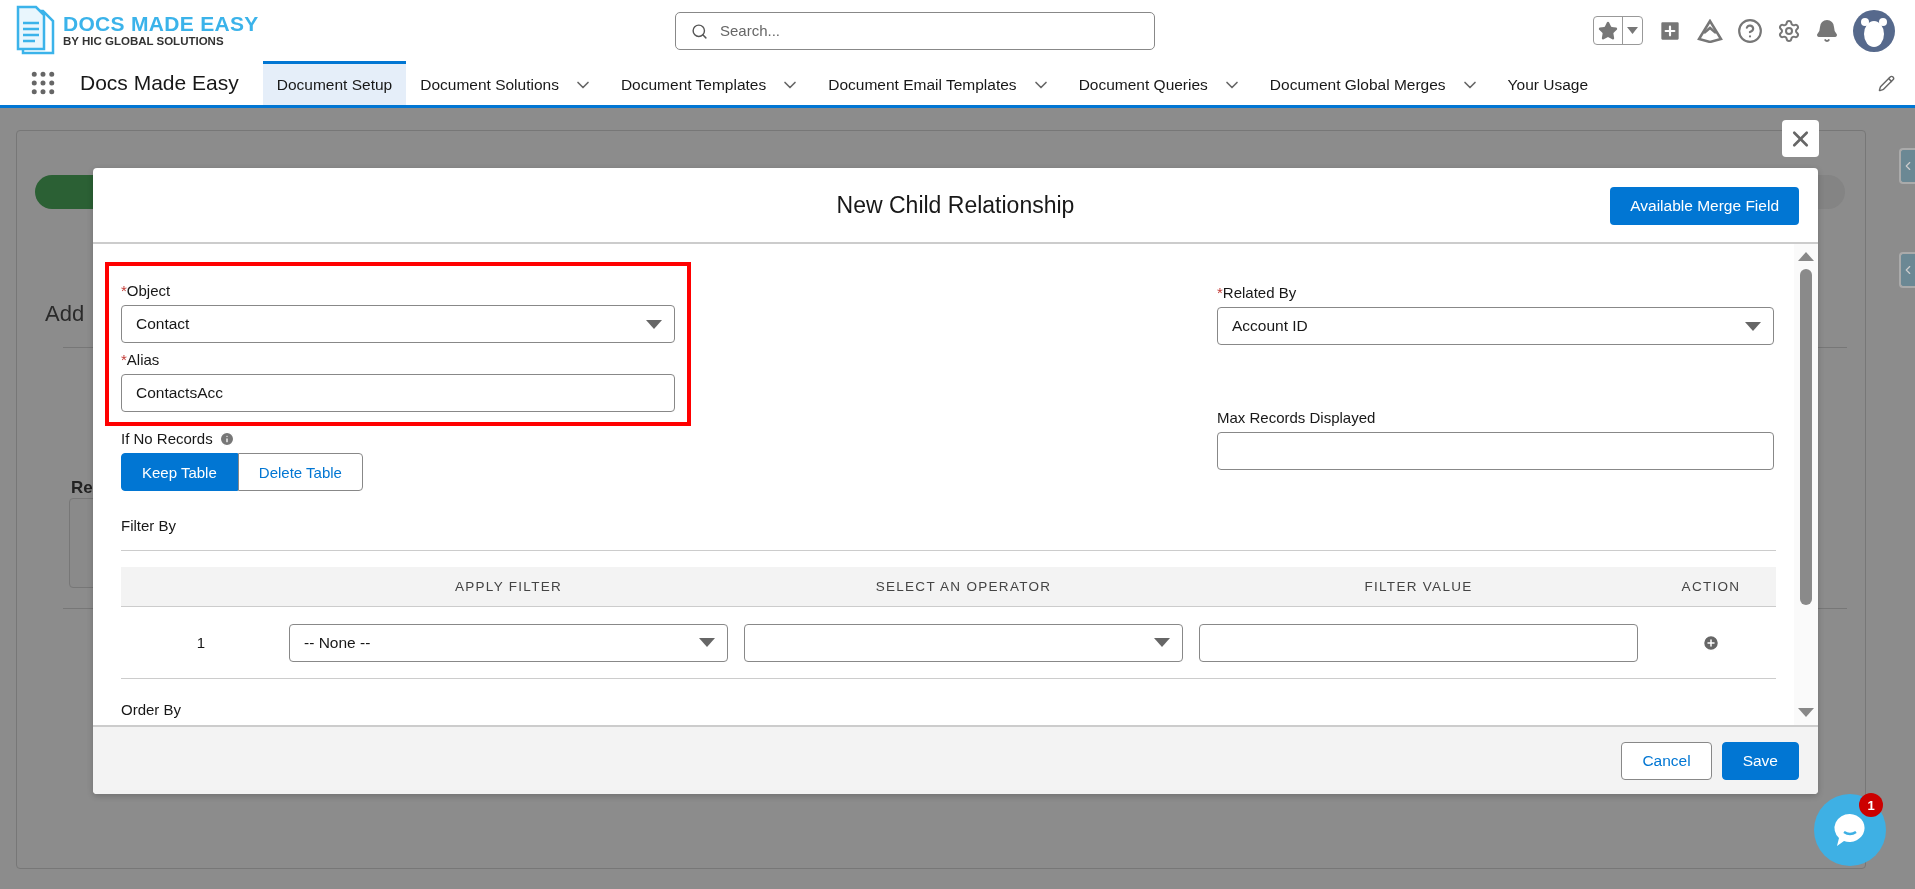 This screenshot has width=1915, height=889. I want to click on edit-icon, so click(1886, 83).